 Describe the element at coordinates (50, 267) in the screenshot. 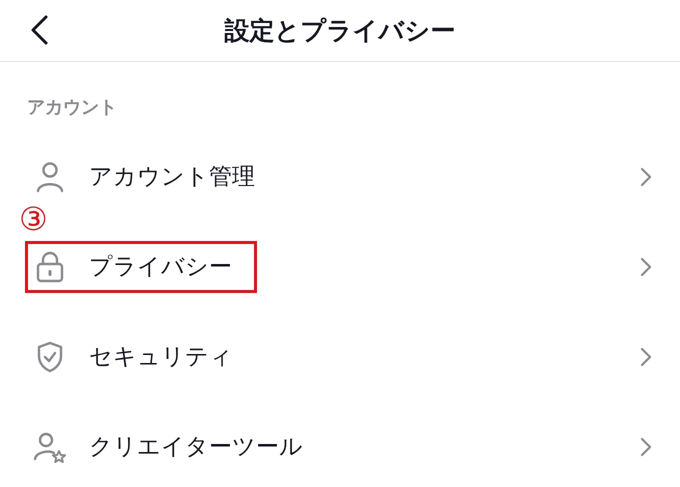

I see `lock-icon` at that location.